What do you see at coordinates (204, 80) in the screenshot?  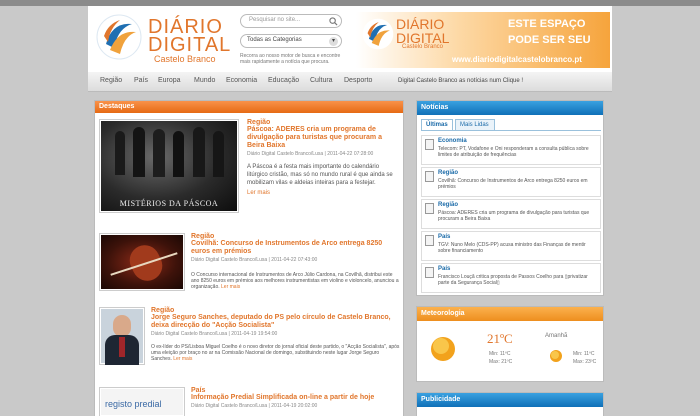 I see `nav-item-mundo: Mundo` at bounding box center [204, 80].